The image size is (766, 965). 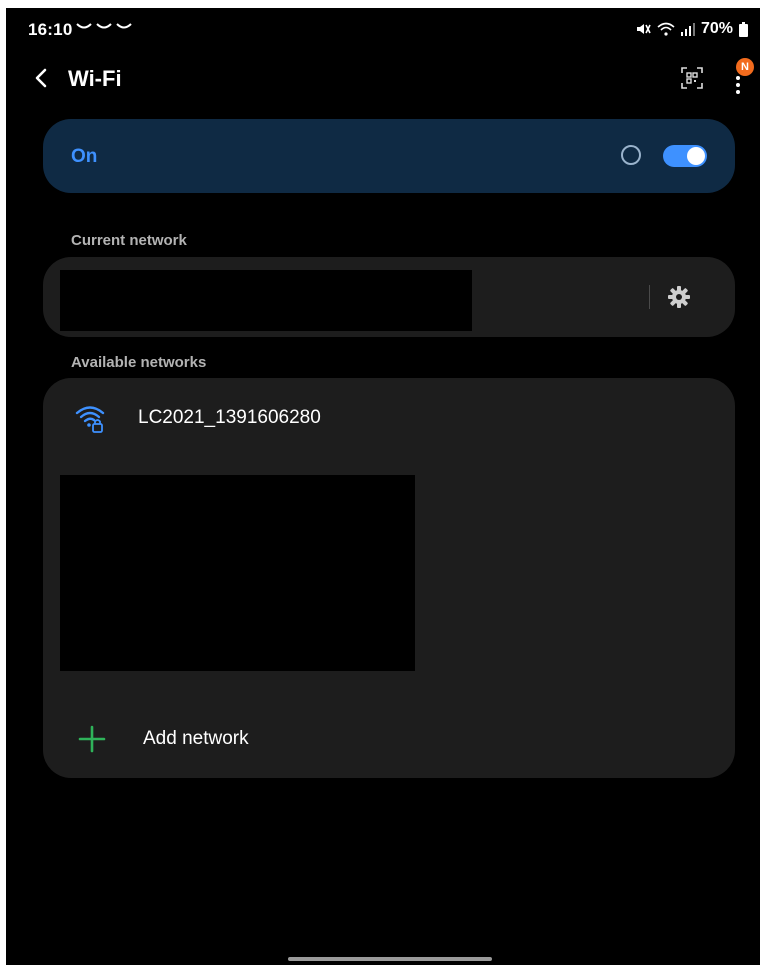 I want to click on wifi-toggle-switch, so click(x=685, y=156).